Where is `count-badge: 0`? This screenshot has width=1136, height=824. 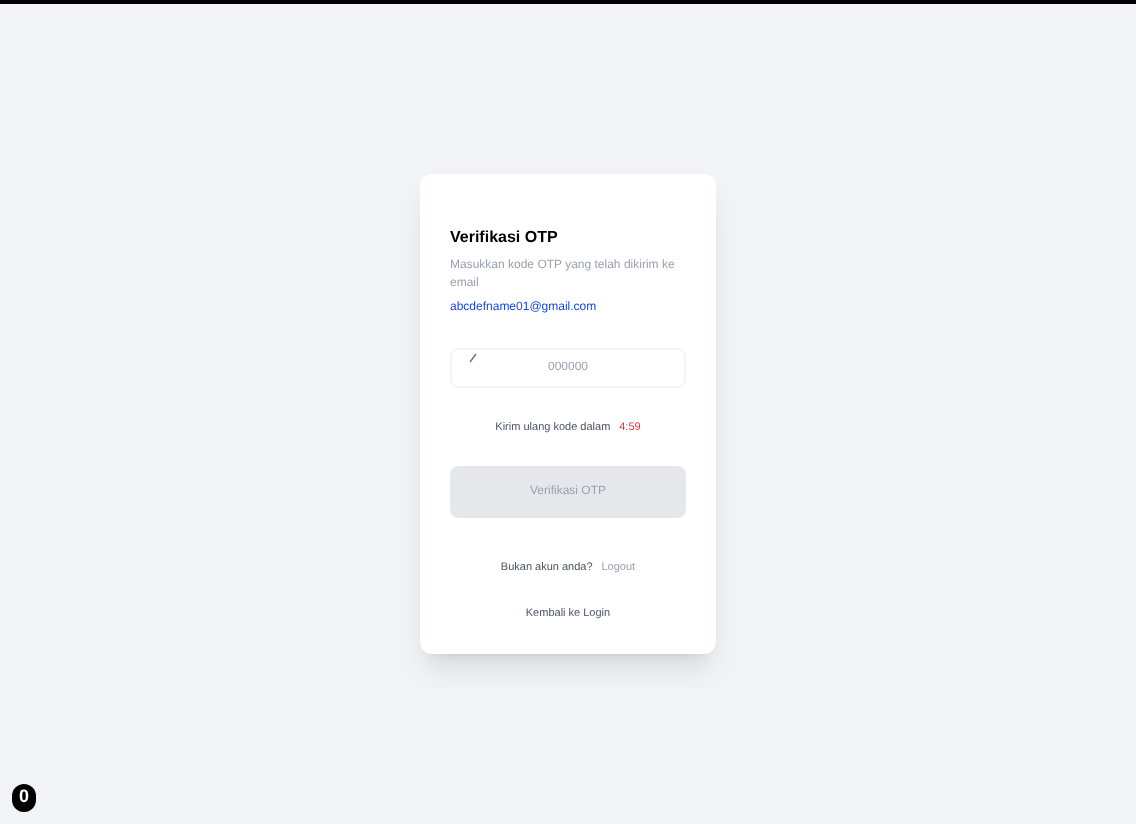
count-badge: 0 is located at coordinates (24, 798).